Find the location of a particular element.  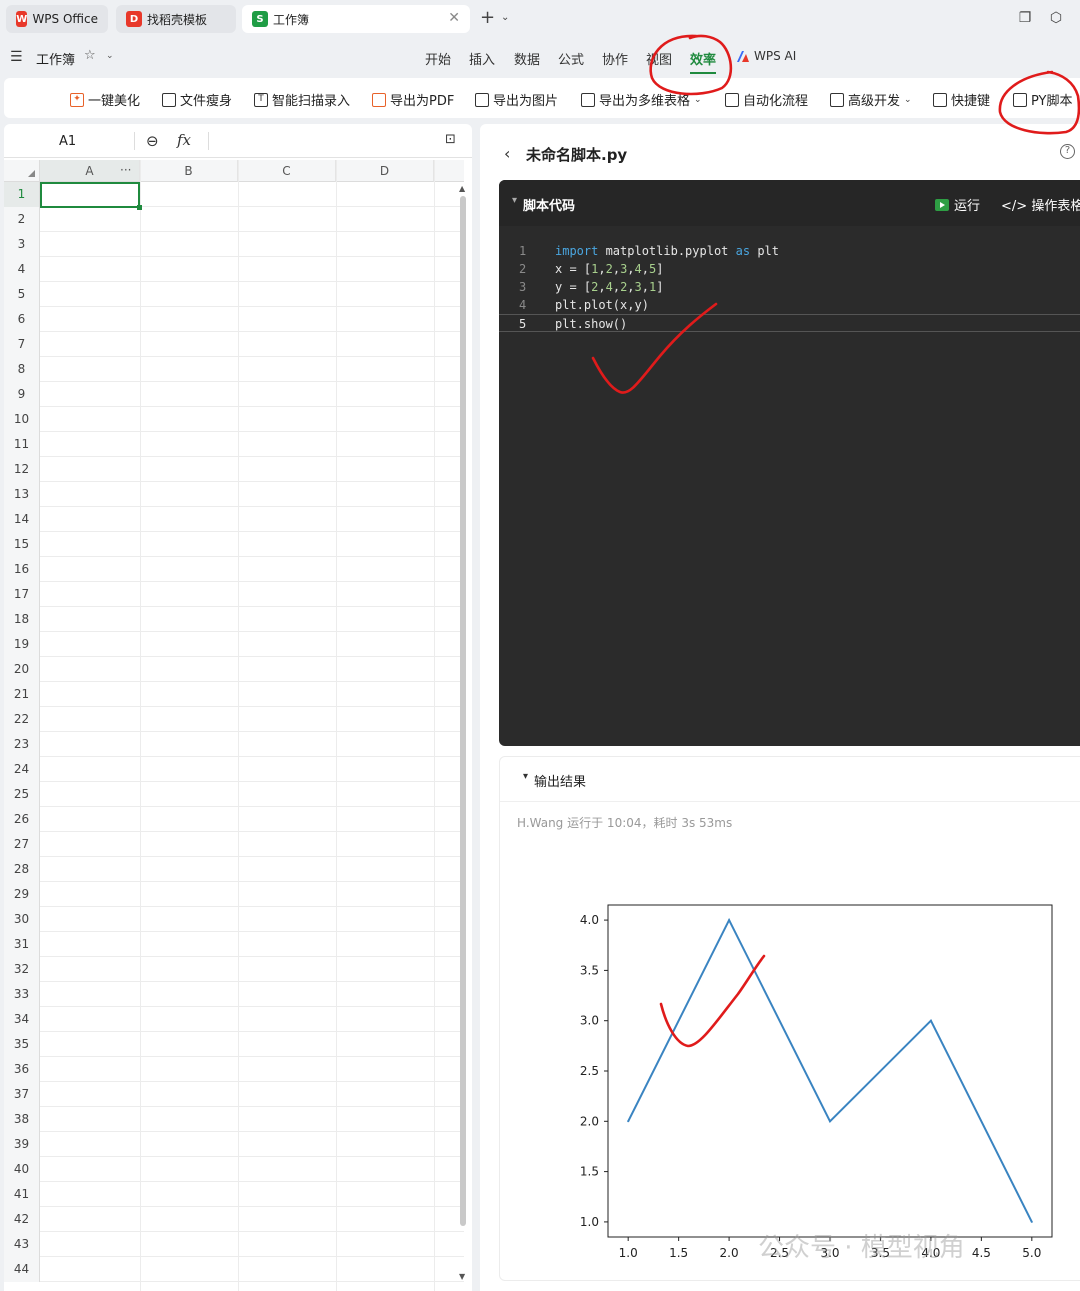

back-arrow-icon: ‹ is located at coordinates (507, 153).